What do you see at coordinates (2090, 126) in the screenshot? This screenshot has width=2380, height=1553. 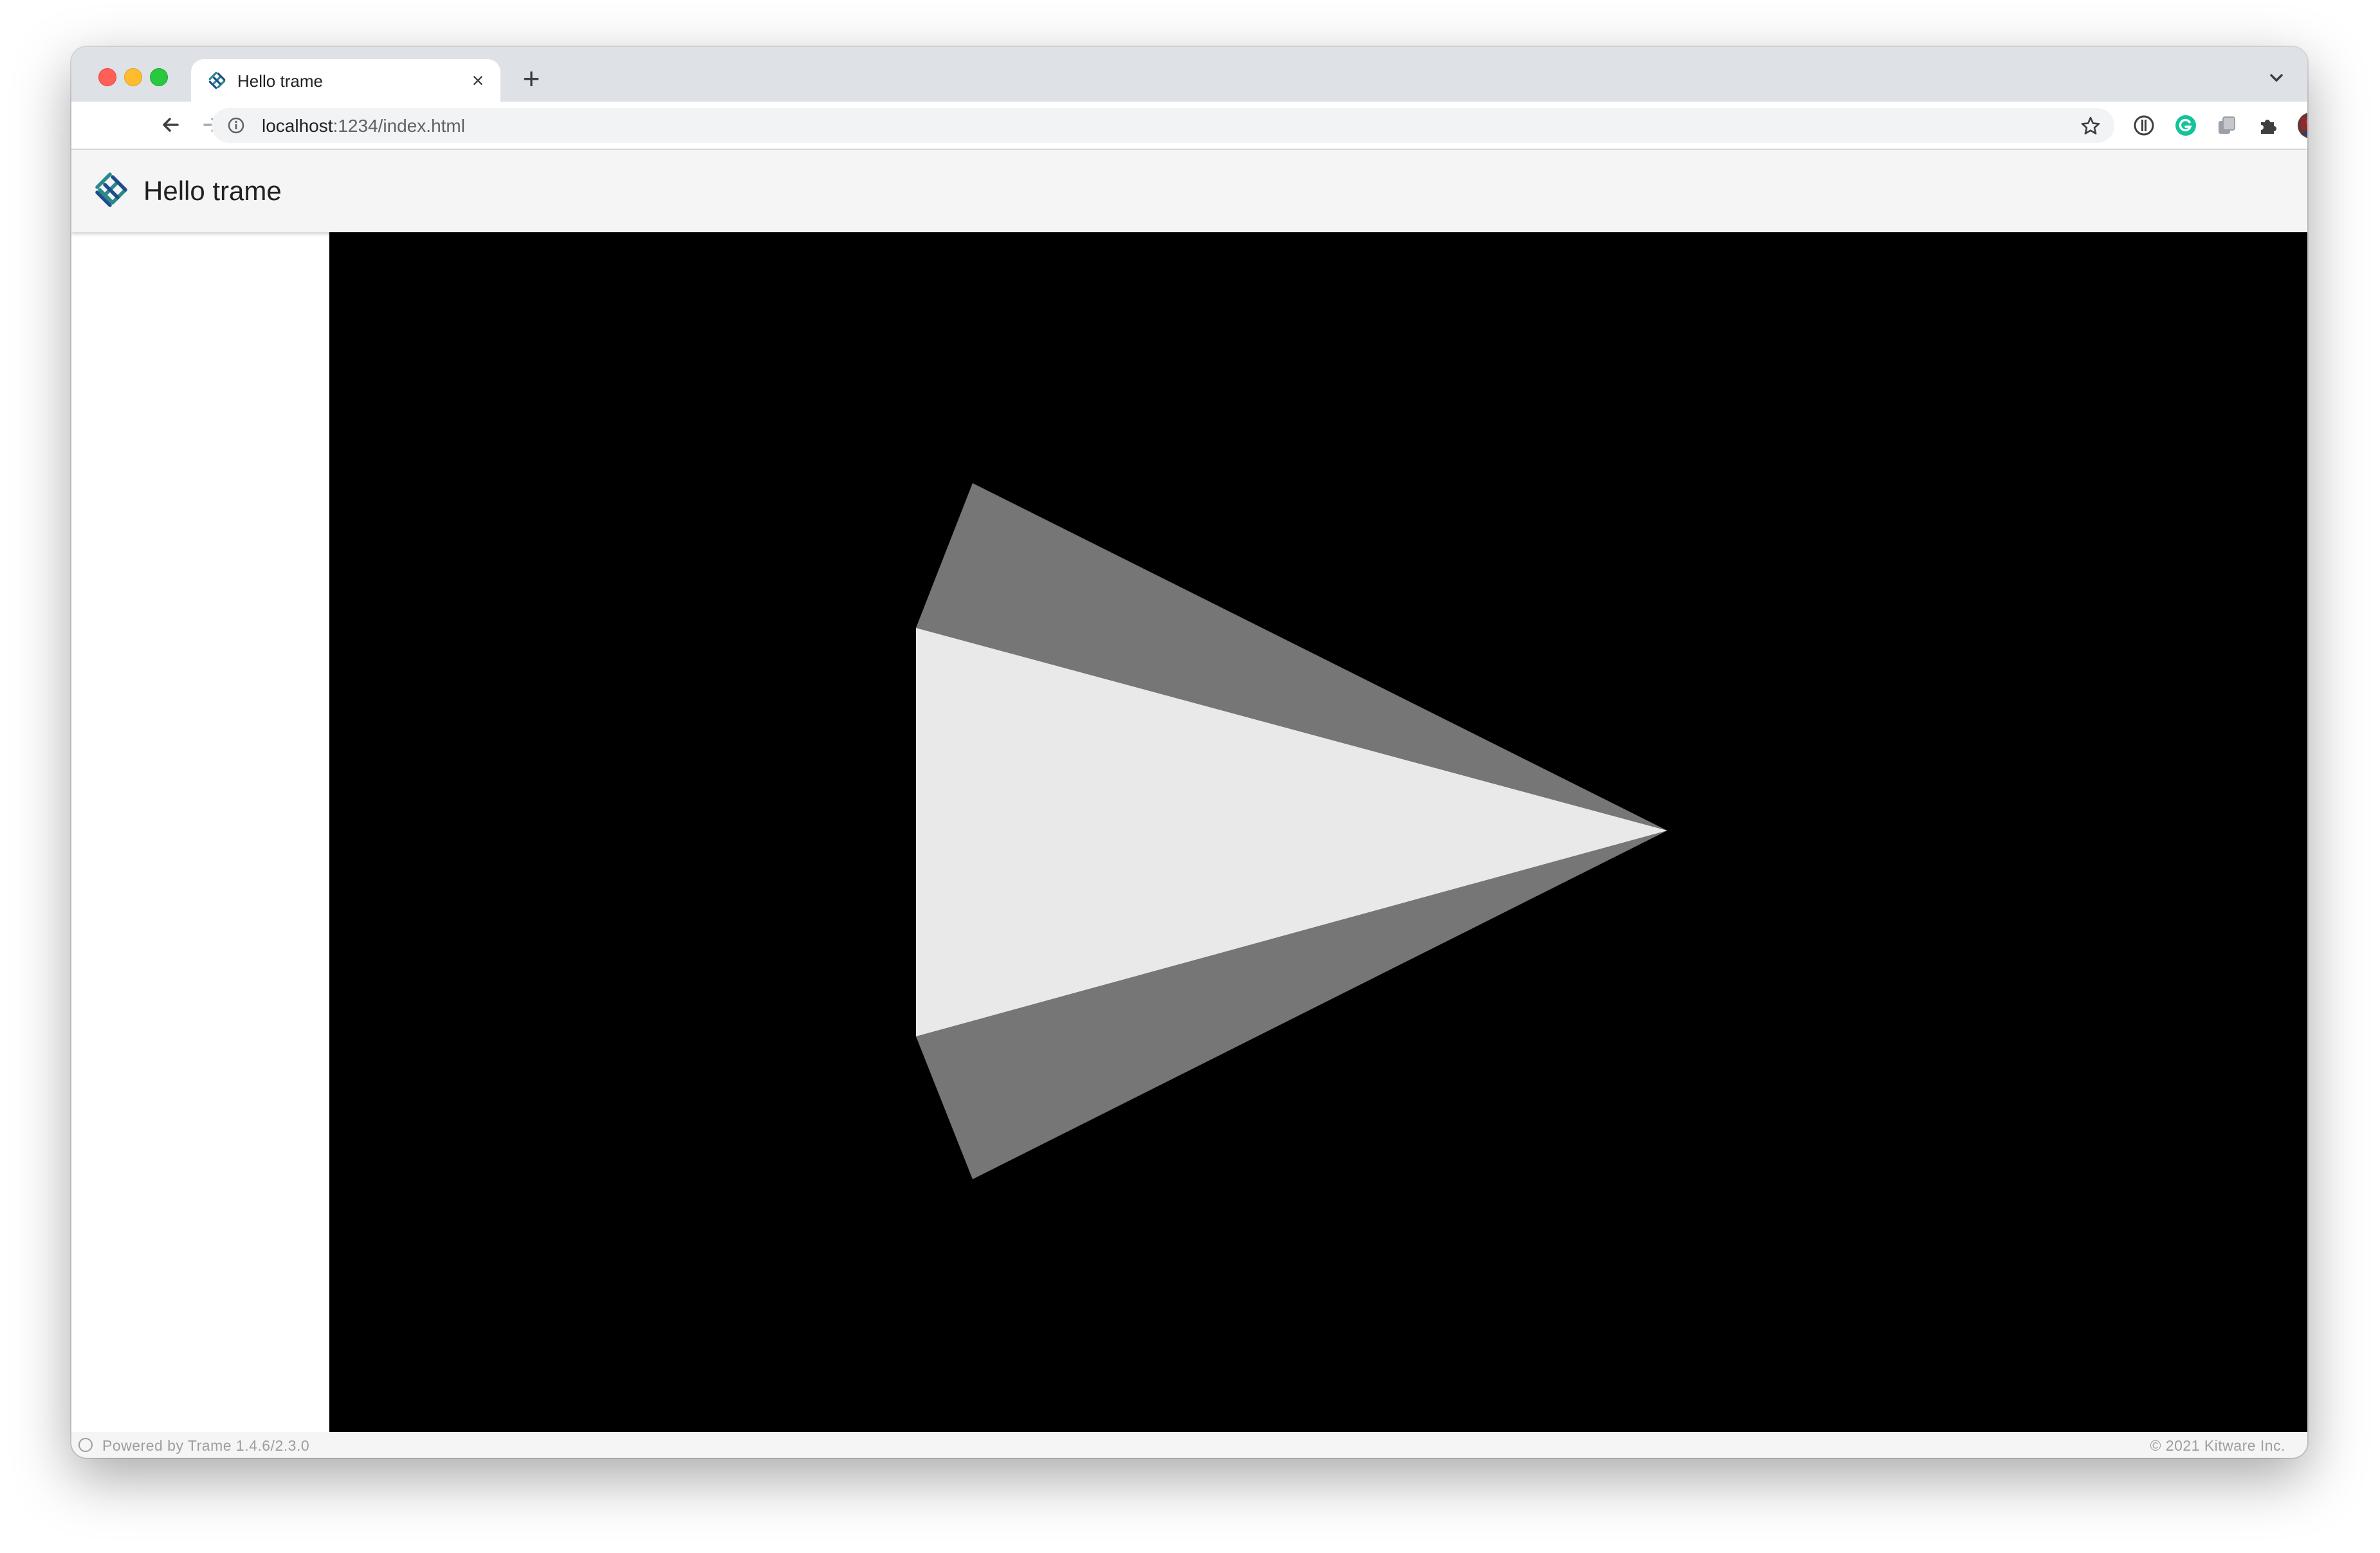 I see `star-icon` at bounding box center [2090, 126].